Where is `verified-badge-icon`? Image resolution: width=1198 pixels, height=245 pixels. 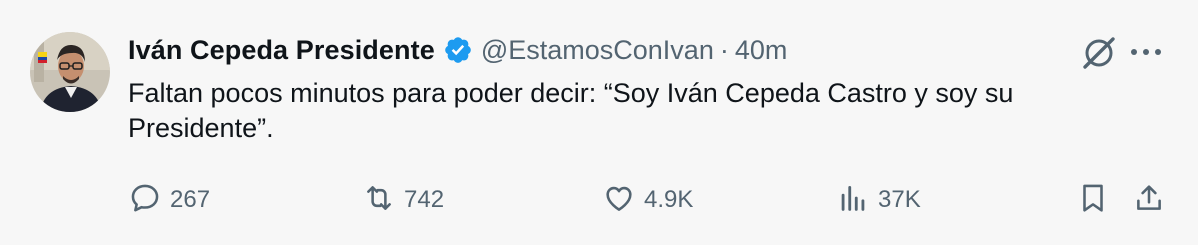 verified-badge-icon is located at coordinates (458, 50).